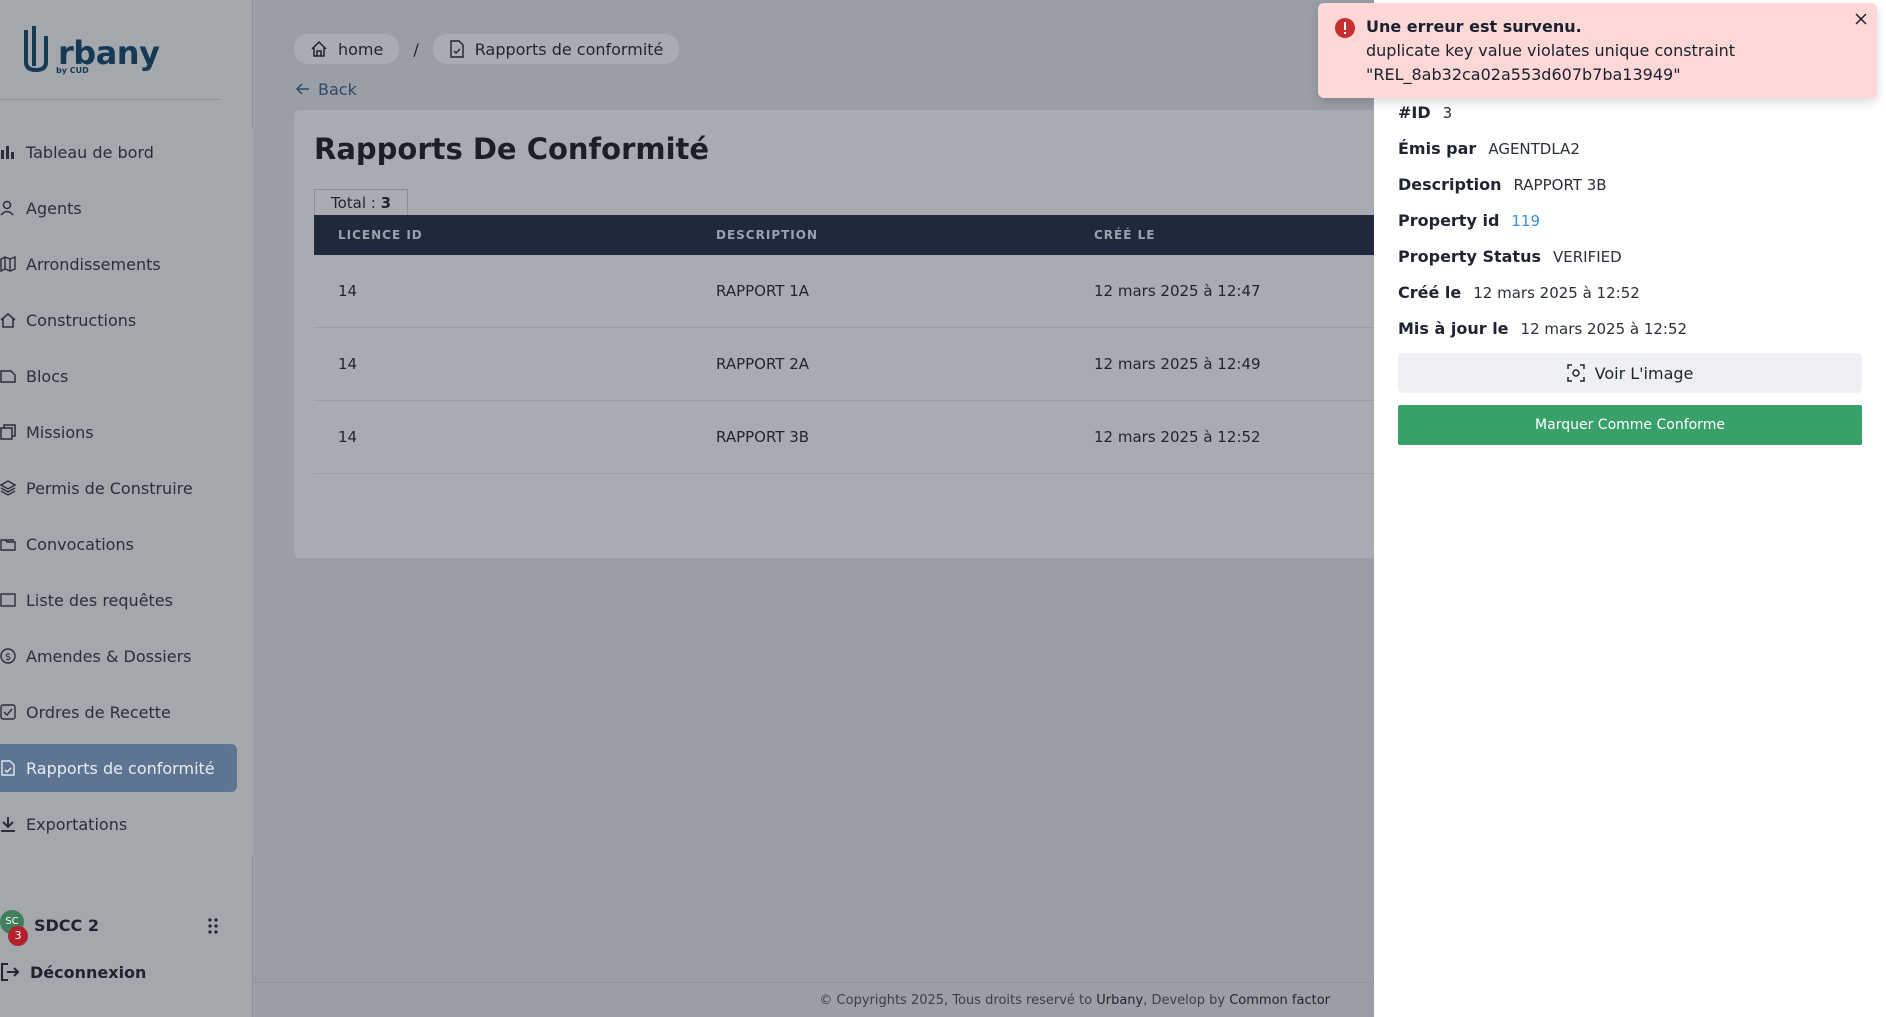 This screenshot has height=1017, width=1886. What do you see at coordinates (80, 544) in the screenshot?
I see `sidebar-item-label: Convocations` at bounding box center [80, 544].